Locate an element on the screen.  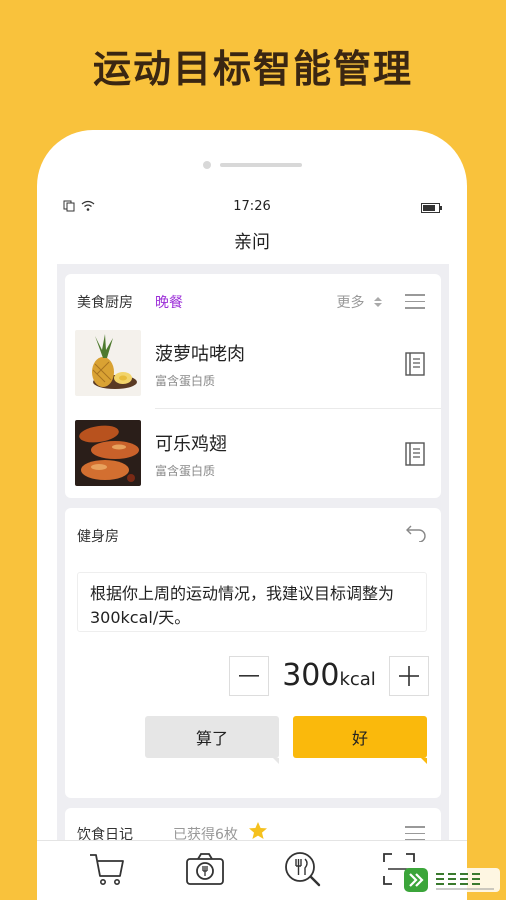
cancel-button: 算了 is located at coordinates (212, 740).